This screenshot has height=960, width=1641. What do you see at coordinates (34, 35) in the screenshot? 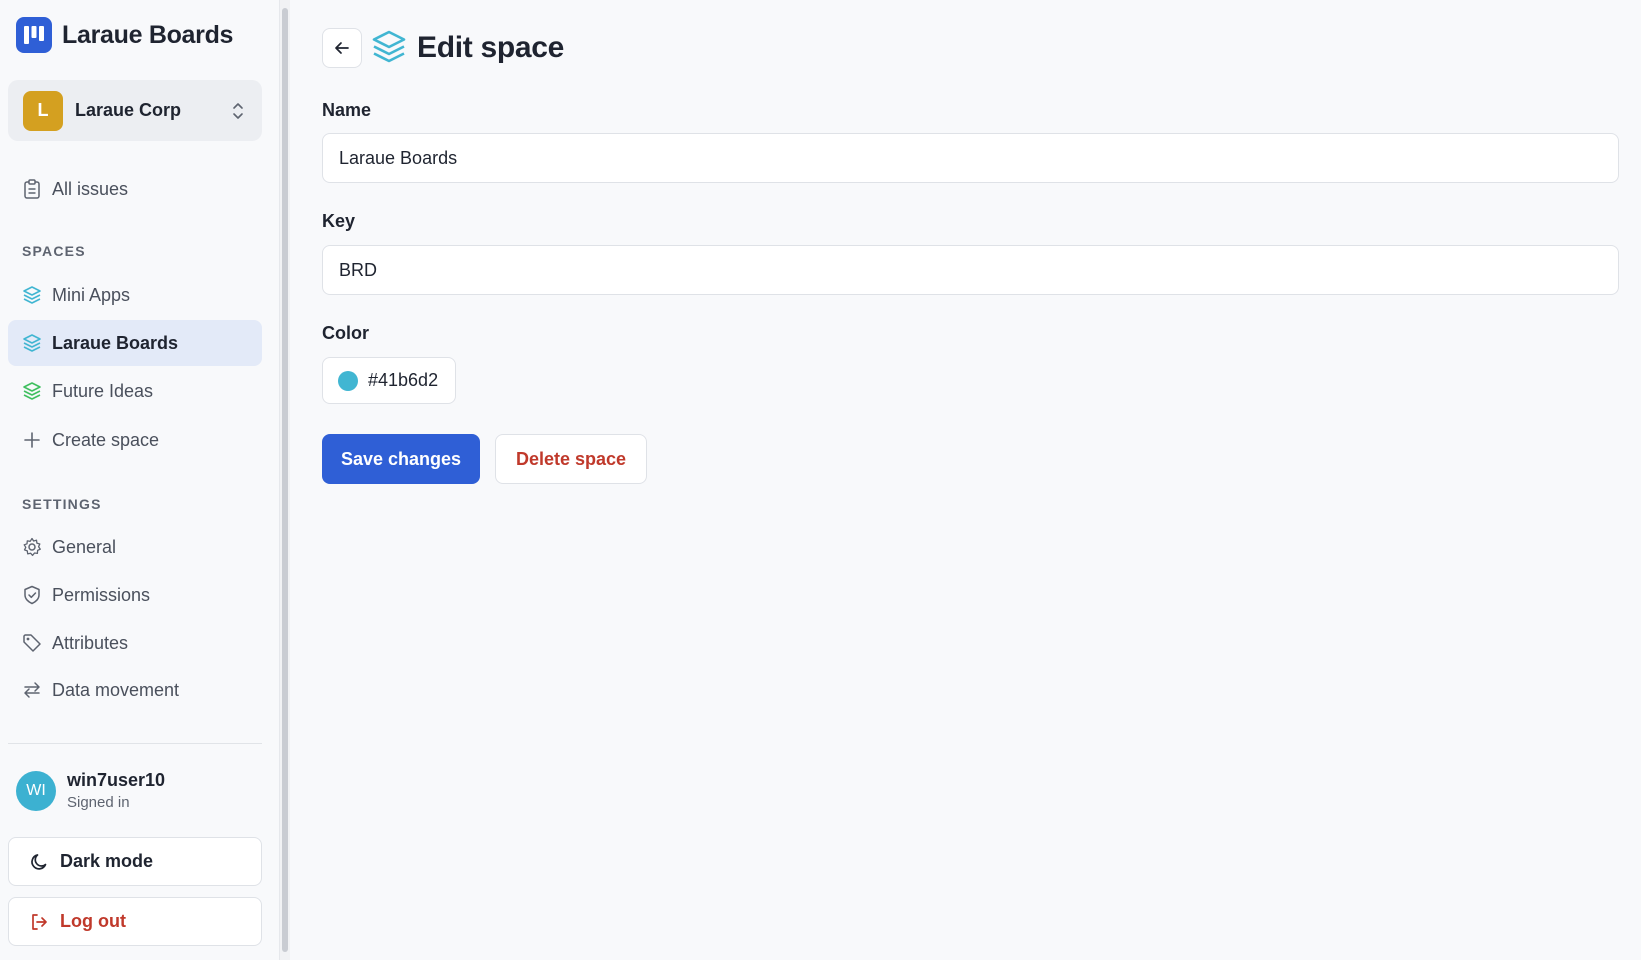
I see `boards-logo-icon` at bounding box center [34, 35].